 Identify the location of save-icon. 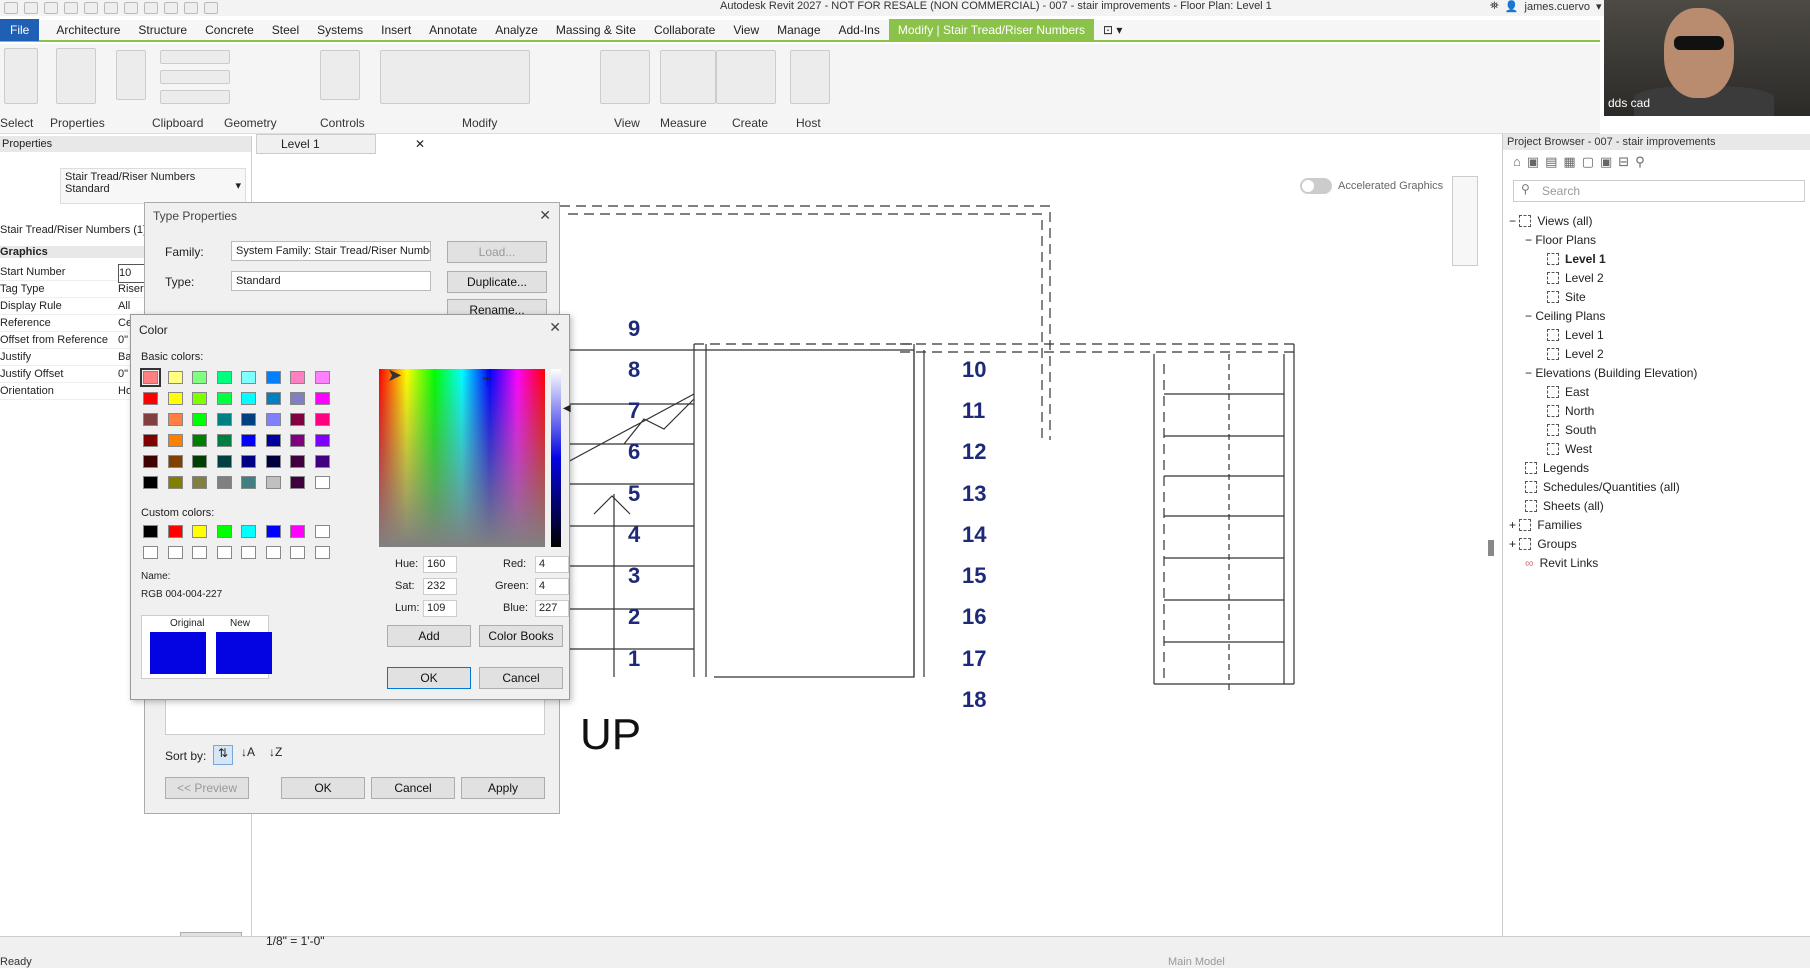
(31, 8).